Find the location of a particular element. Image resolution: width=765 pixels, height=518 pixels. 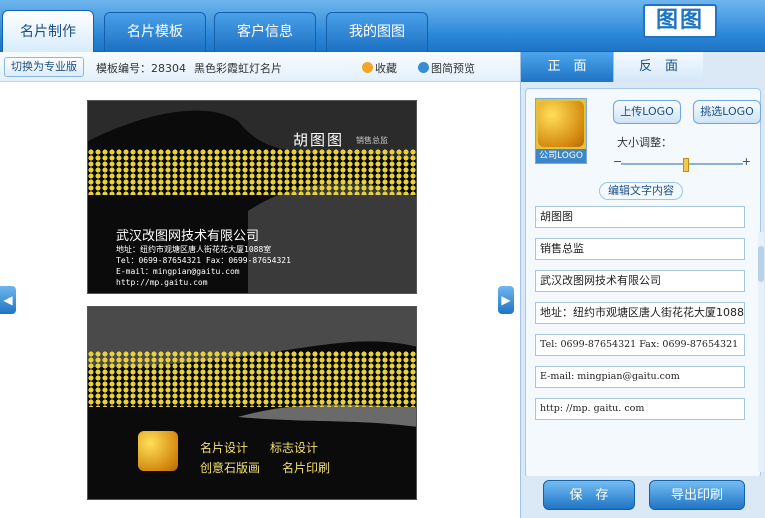

preview-icon is located at coordinates (423, 67).